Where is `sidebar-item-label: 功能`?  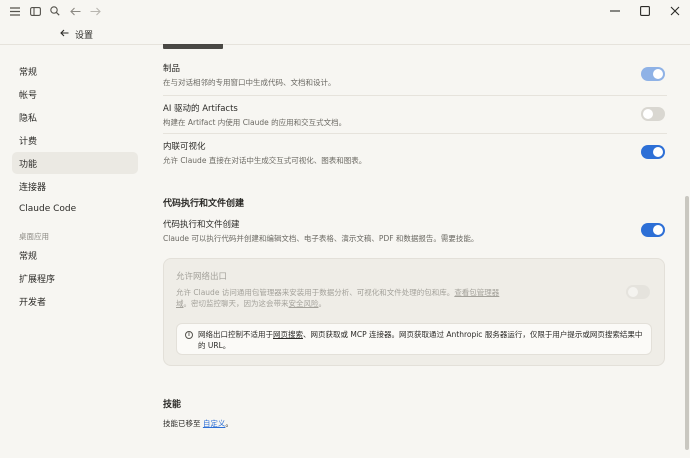 sidebar-item-label: 功能 is located at coordinates (28, 164).